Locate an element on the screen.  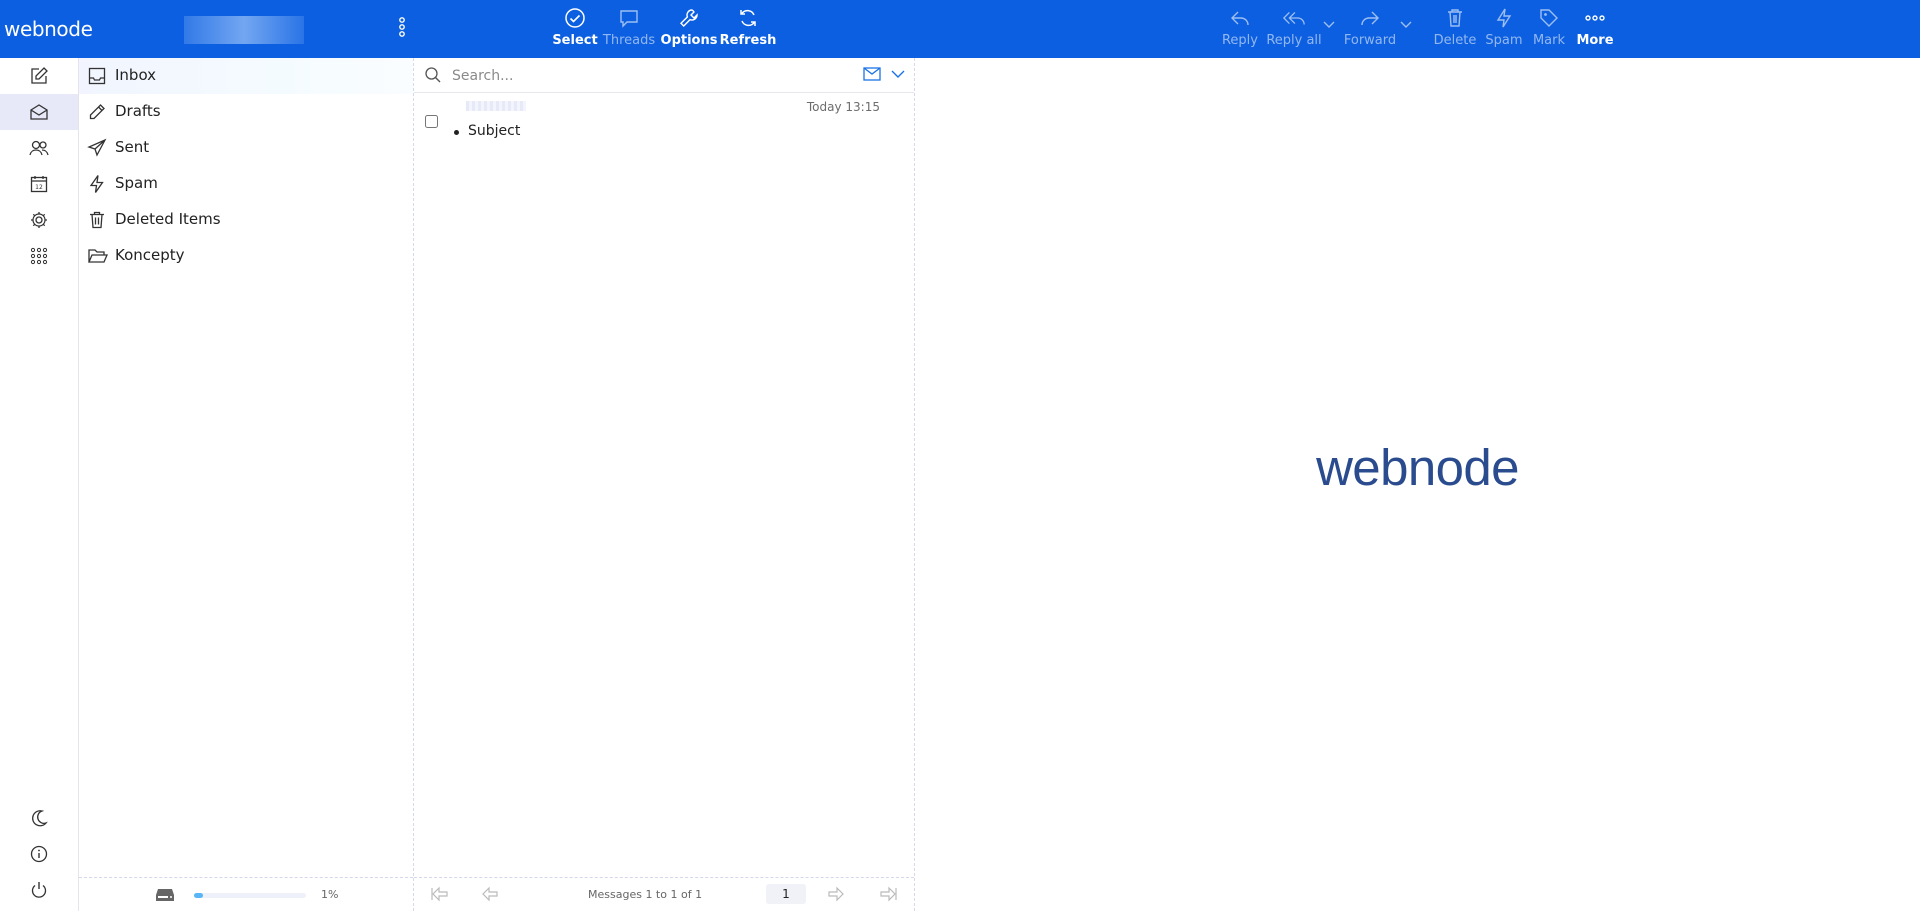
inbox-icon is located at coordinates (97, 76).